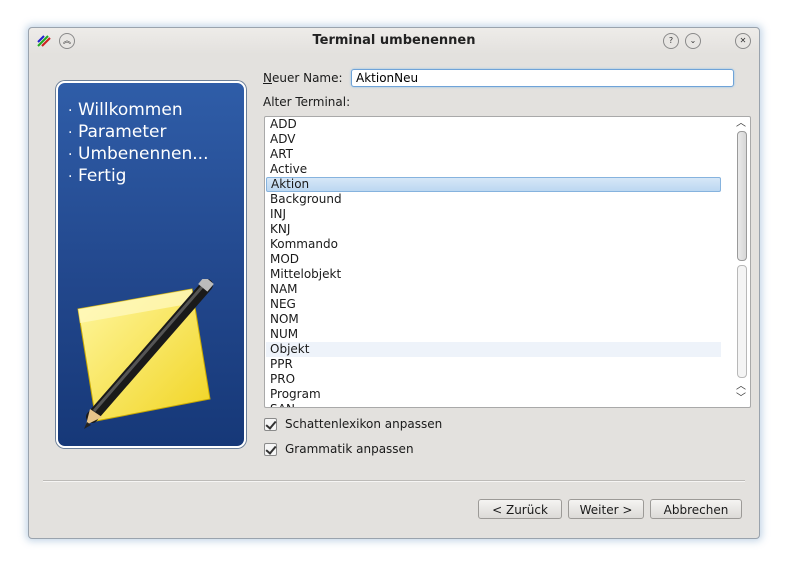  What do you see at coordinates (493, 274) in the screenshot?
I see `list-item: Mittelobjekt` at bounding box center [493, 274].